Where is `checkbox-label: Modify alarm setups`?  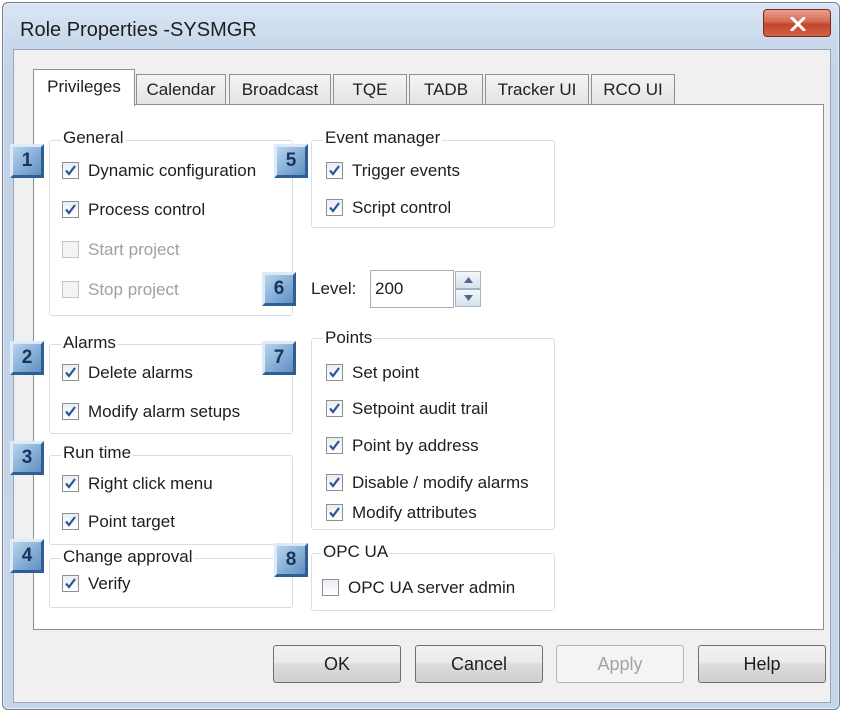
checkbox-label: Modify alarm setups is located at coordinates (164, 411).